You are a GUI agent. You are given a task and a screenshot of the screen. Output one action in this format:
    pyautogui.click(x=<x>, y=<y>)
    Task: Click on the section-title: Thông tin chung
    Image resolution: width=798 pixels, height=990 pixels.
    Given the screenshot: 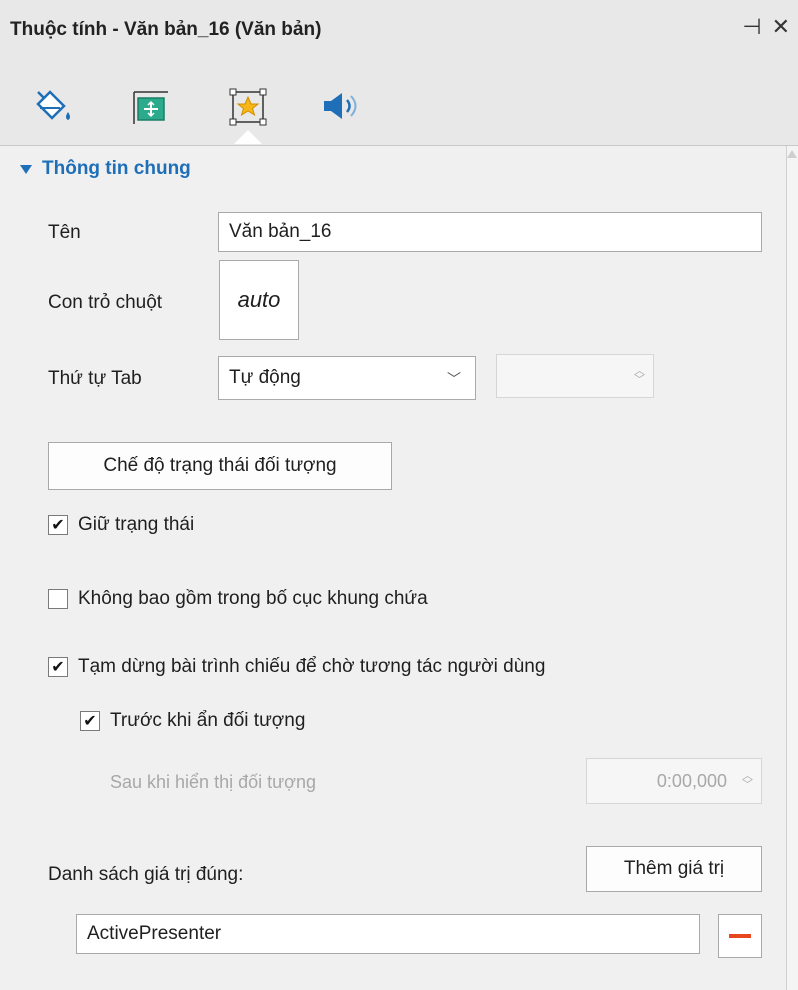 What is the action you would take?
    pyautogui.click(x=116, y=168)
    